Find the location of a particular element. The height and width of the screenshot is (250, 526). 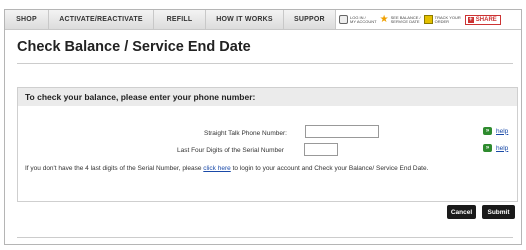

track-order-link: TRACK YOUR ORDER is located at coordinates (442, 19).